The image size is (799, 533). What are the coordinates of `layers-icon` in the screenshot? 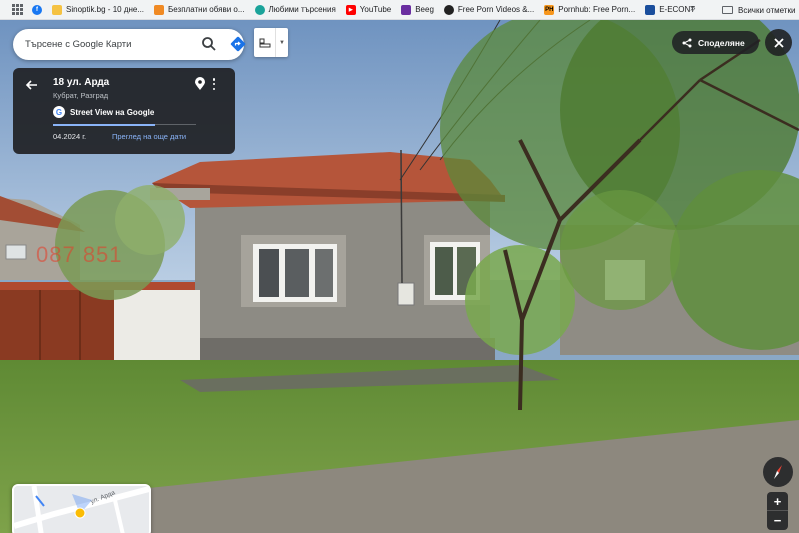 It's located at (265, 42).